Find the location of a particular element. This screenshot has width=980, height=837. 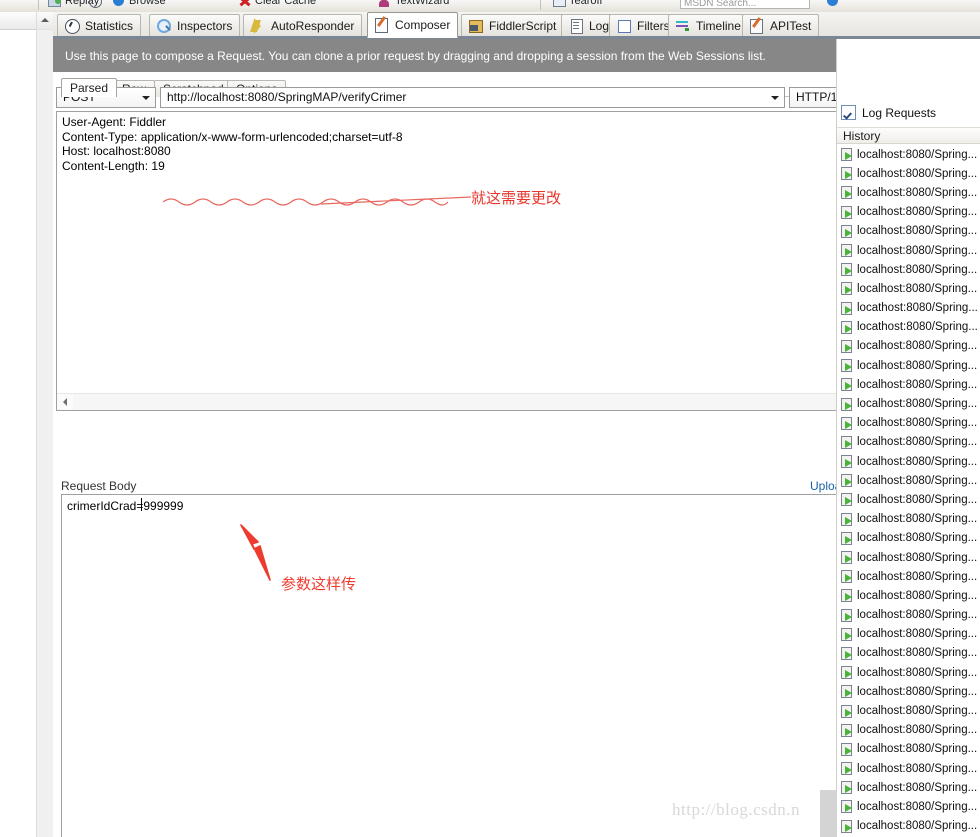

scroll-up-button is located at coordinates (45, 21).